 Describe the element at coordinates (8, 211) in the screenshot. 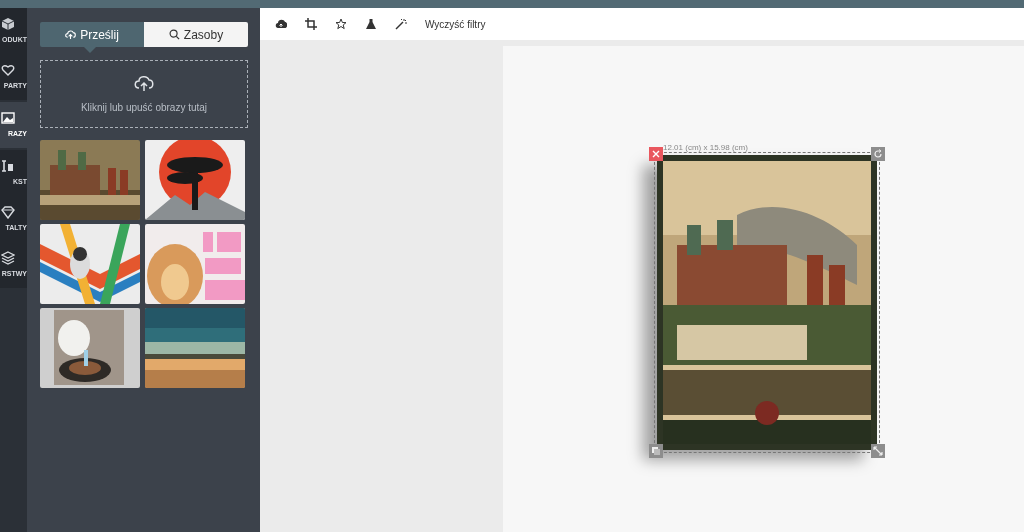

I see `diamond-icon` at that location.